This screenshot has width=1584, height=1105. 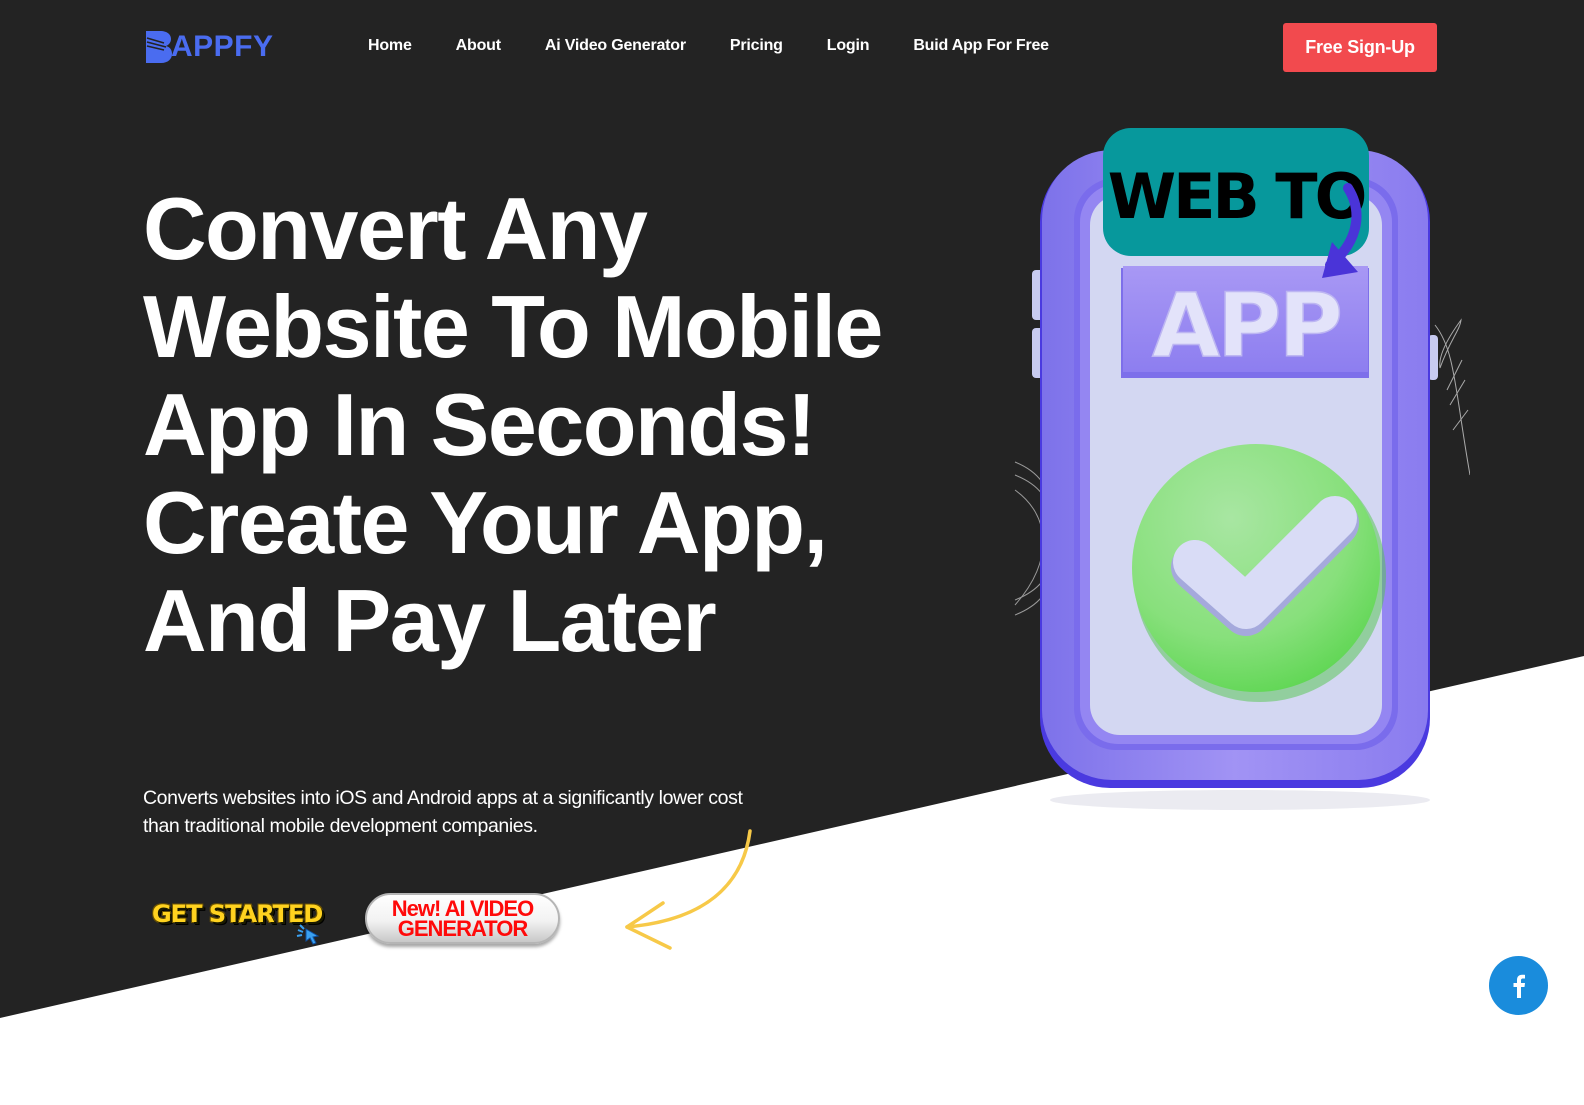 I want to click on decorative-leaf, so click(x=1452, y=397).